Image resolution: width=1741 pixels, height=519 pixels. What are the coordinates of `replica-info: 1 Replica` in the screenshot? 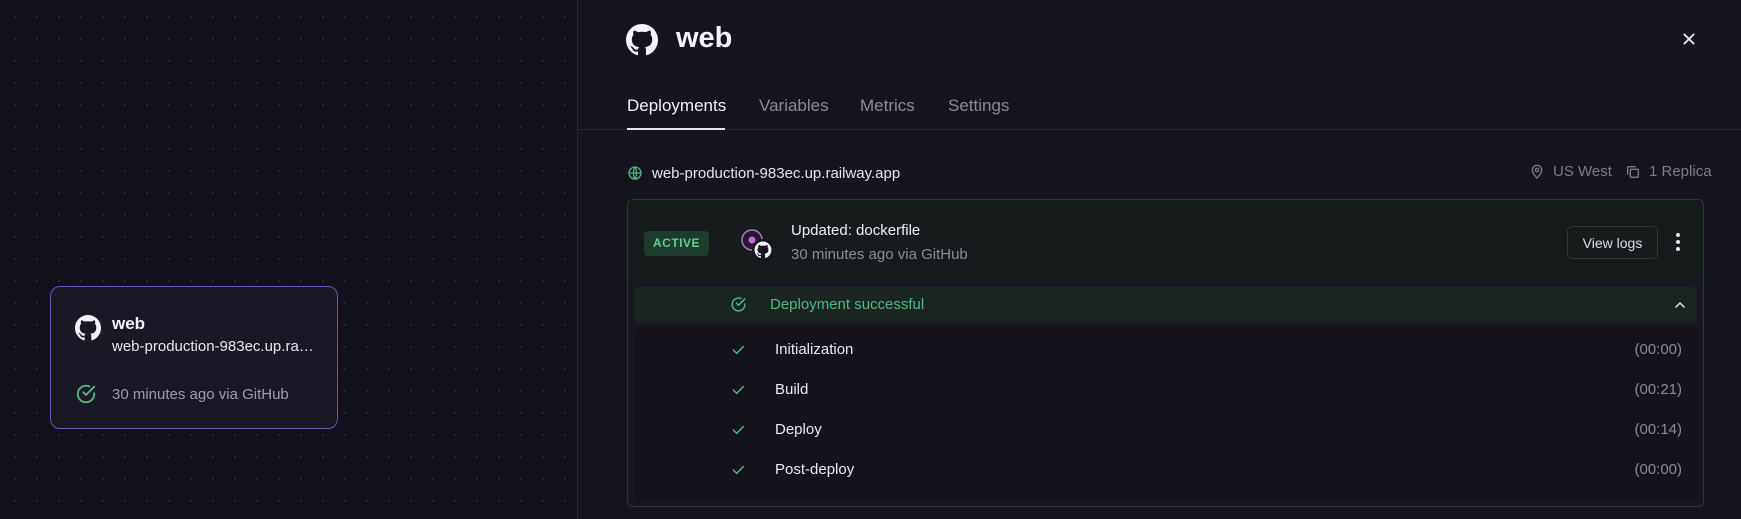 It's located at (1668, 171).